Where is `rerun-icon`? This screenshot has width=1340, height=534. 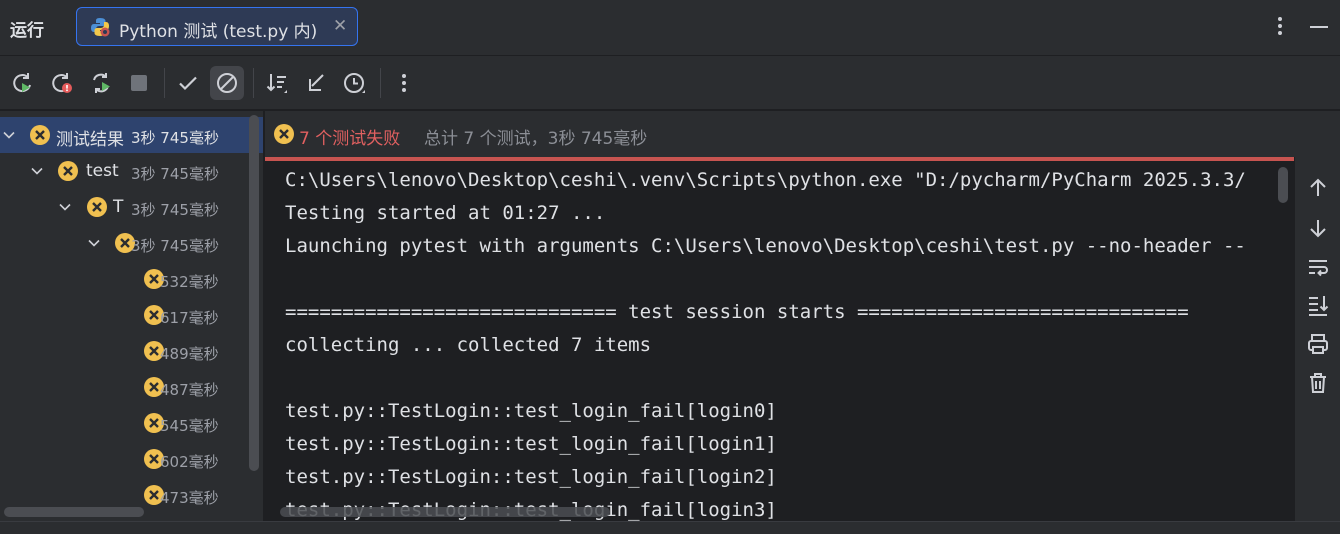
rerun-icon is located at coordinates (22, 82).